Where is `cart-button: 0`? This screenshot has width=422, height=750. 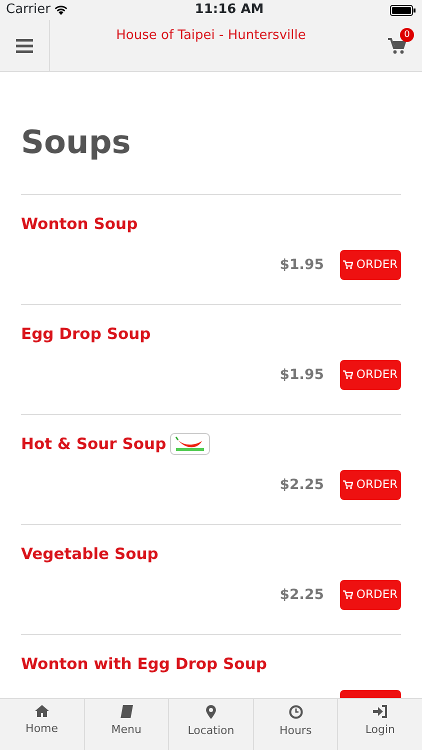 cart-button: 0 is located at coordinates (397, 45).